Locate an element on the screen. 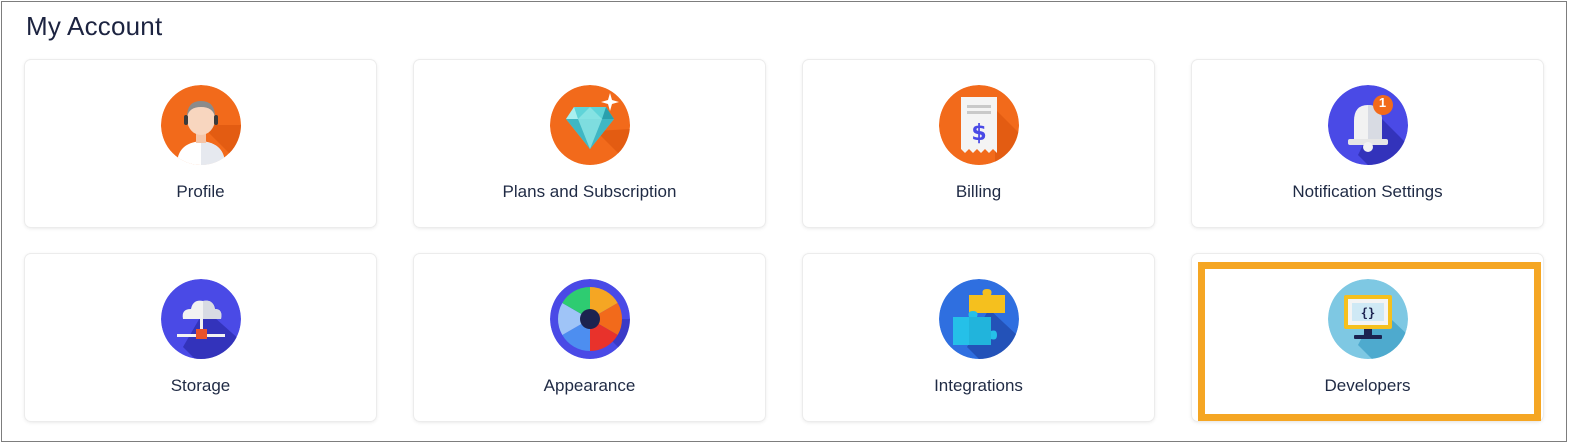 The height and width of the screenshot is (446, 1571). receipt-icon: $ is located at coordinates (978, 125).